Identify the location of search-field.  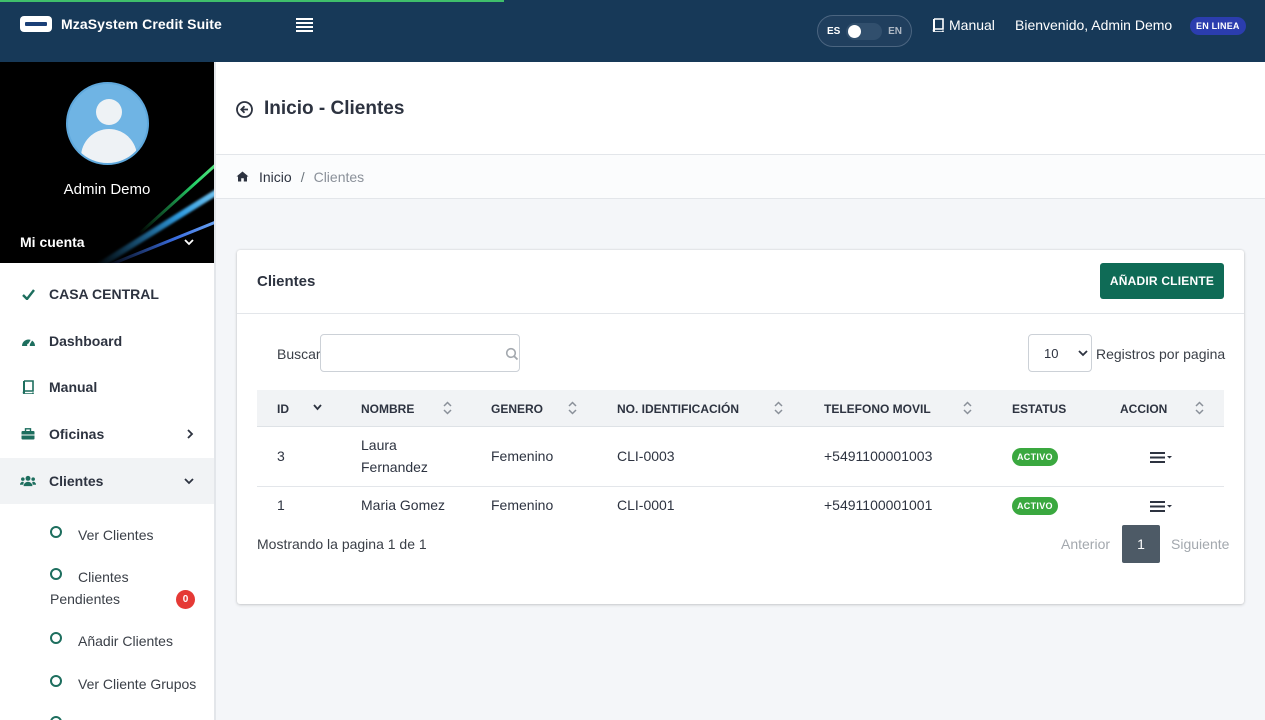
(420, 353).